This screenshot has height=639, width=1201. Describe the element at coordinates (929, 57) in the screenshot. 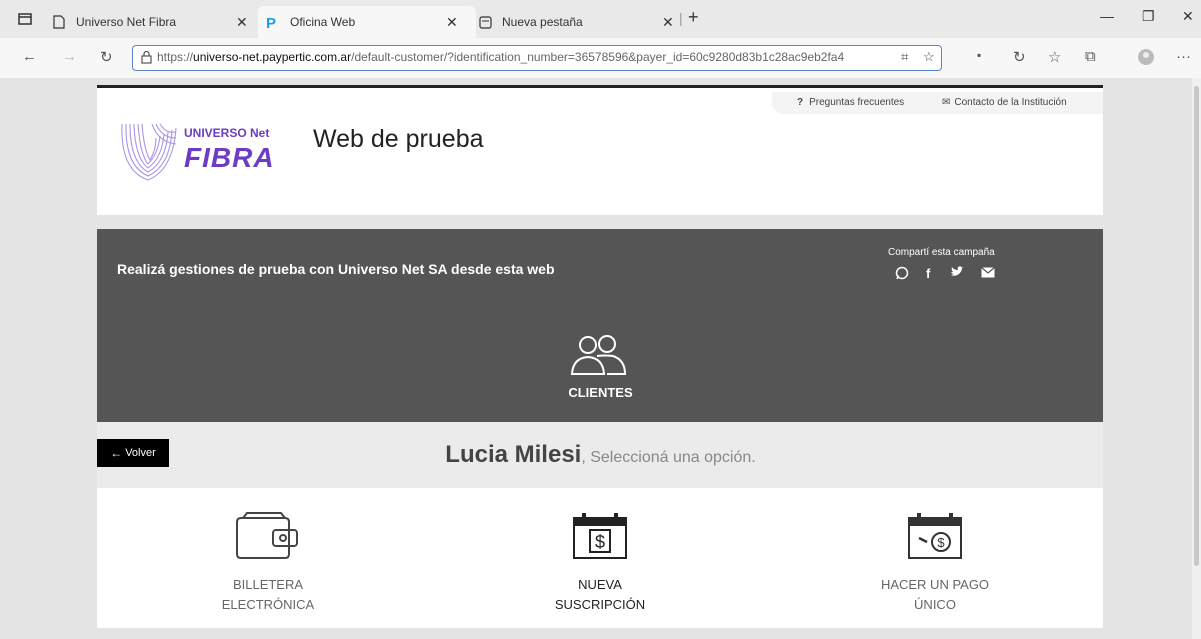

I see `favorite-star-icon: ☆` at that location.